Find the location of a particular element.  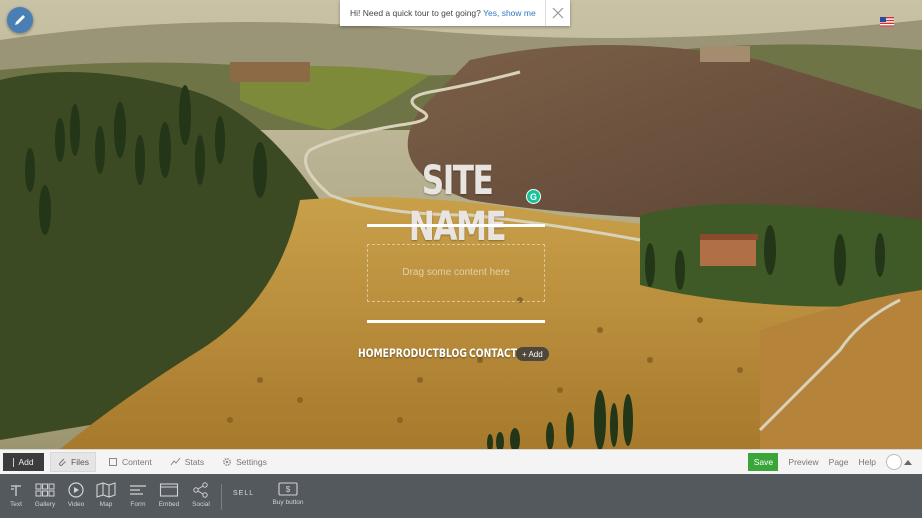

toolbar-right-group: Save Preview Page Help is located at coordinates (835, 462).